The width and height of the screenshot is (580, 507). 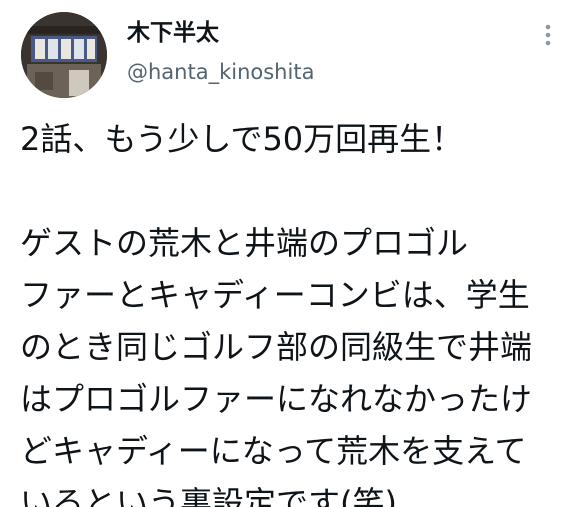 What do you see at coordinates (275, 295) in the screenshot?
I see `tweet-text-line: ファーとキャディーコンビは、学生` at bounding box center [275, 295].